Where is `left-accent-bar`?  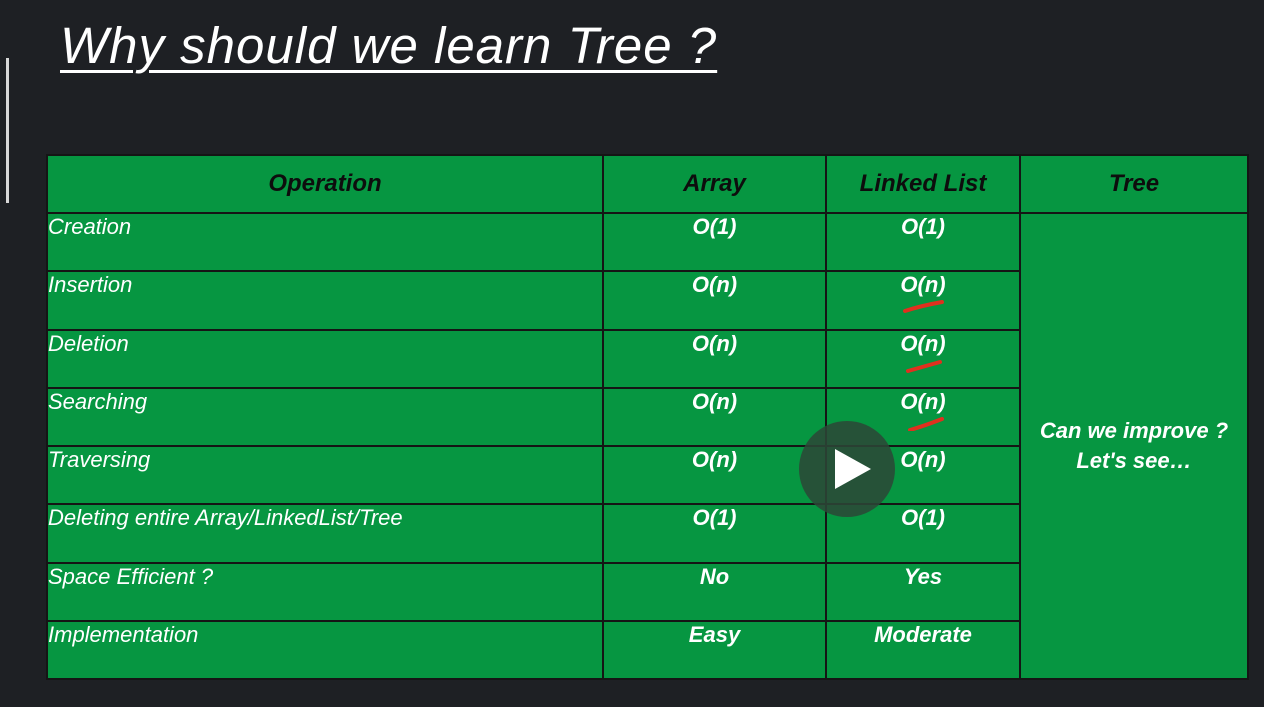
left-accent-bar is located at coordinates (7, 130).